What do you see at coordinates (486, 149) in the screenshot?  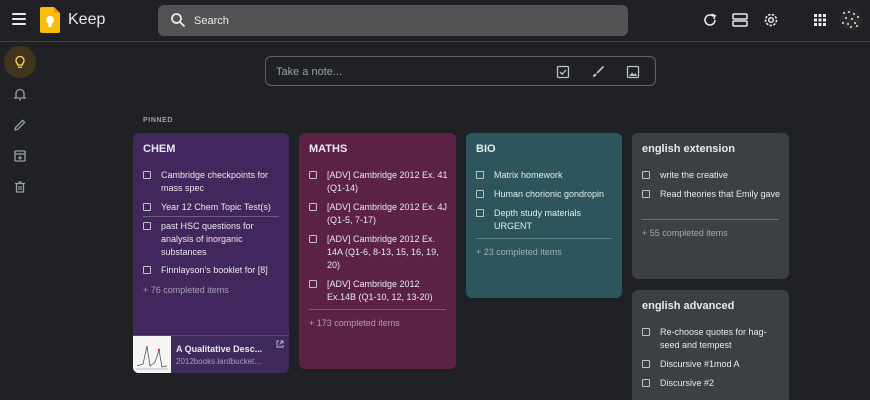 I see `note-title: BIO` at bounding box center [486, 149].